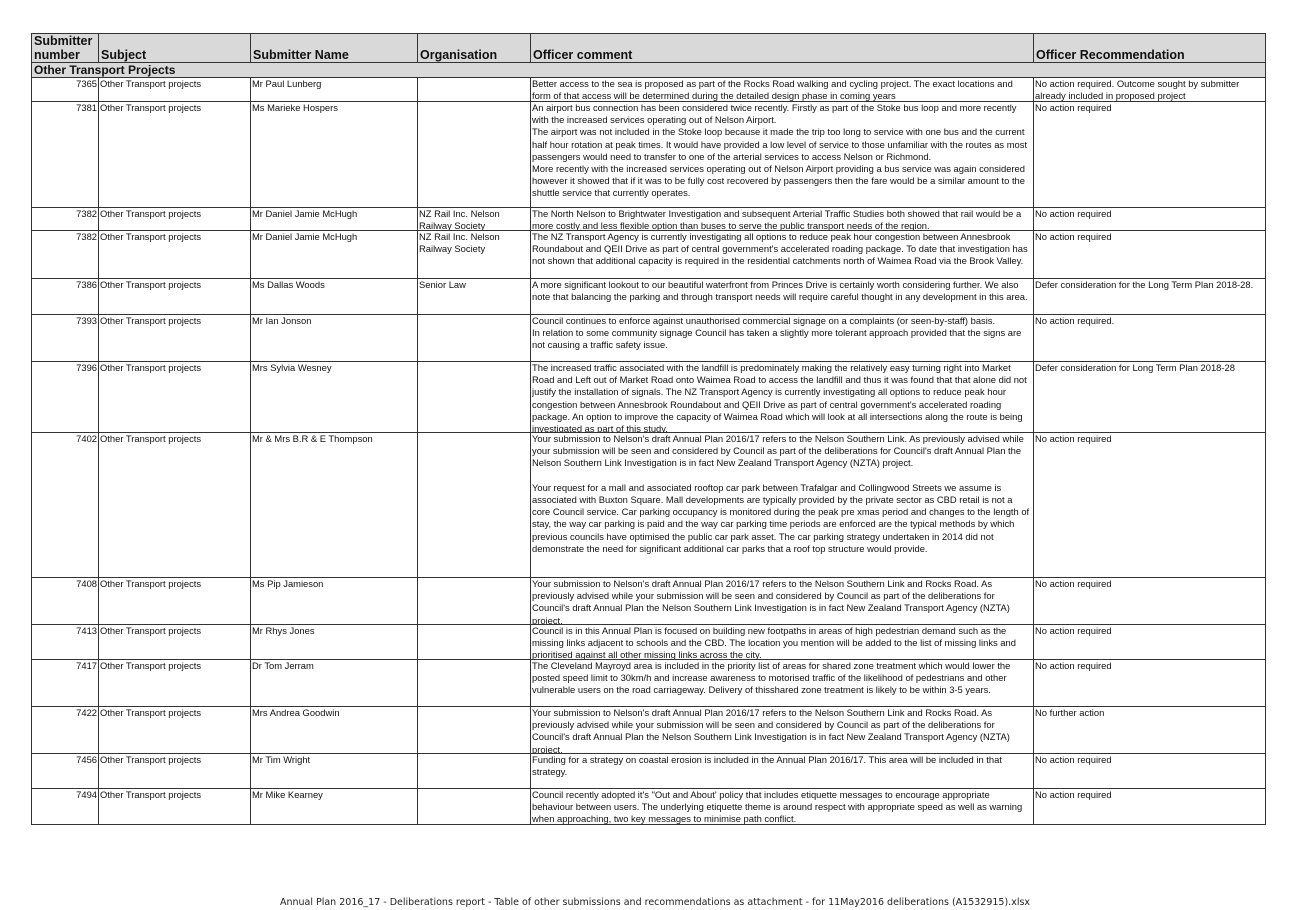  Describe the element at coordinates (65, 683) in the screenshot. I see `submitter-number-cell: 7417` at that location.